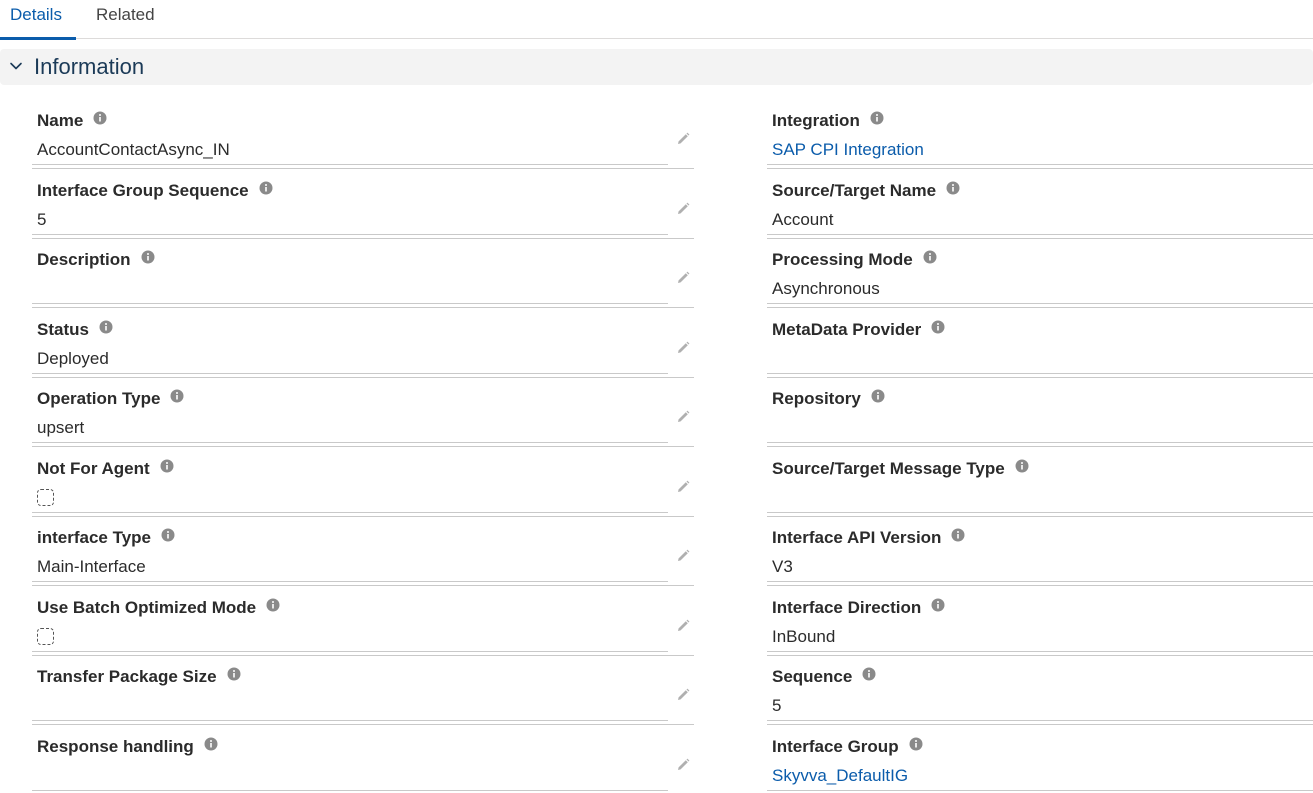 The image size is (1313, 793). What do you see at coordinates (782, 566) in the screenshot?
I see `field-value: V3` at bounding box center [782, 566].